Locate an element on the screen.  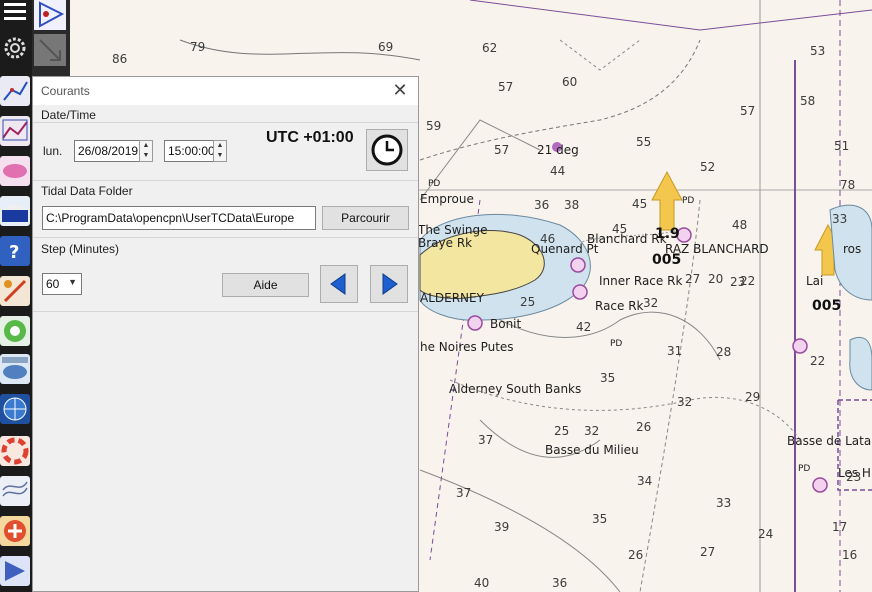
depth-sounding: 40 is located at coordinates (482, 583).